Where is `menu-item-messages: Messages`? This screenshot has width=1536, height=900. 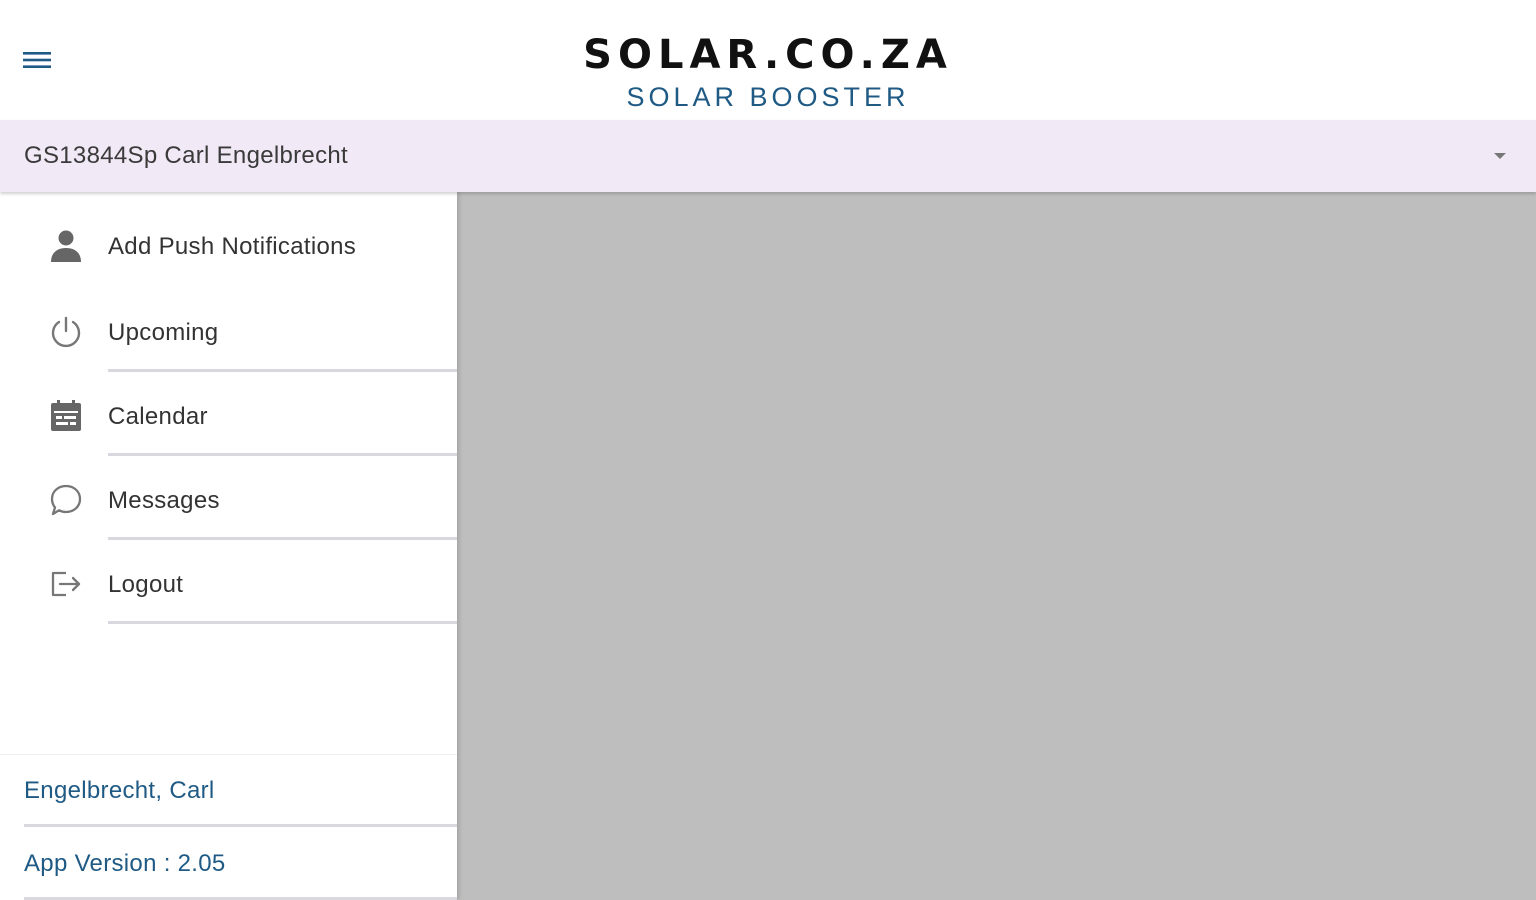
menu-item-messages: Messages is located at coordinates (228, 498).